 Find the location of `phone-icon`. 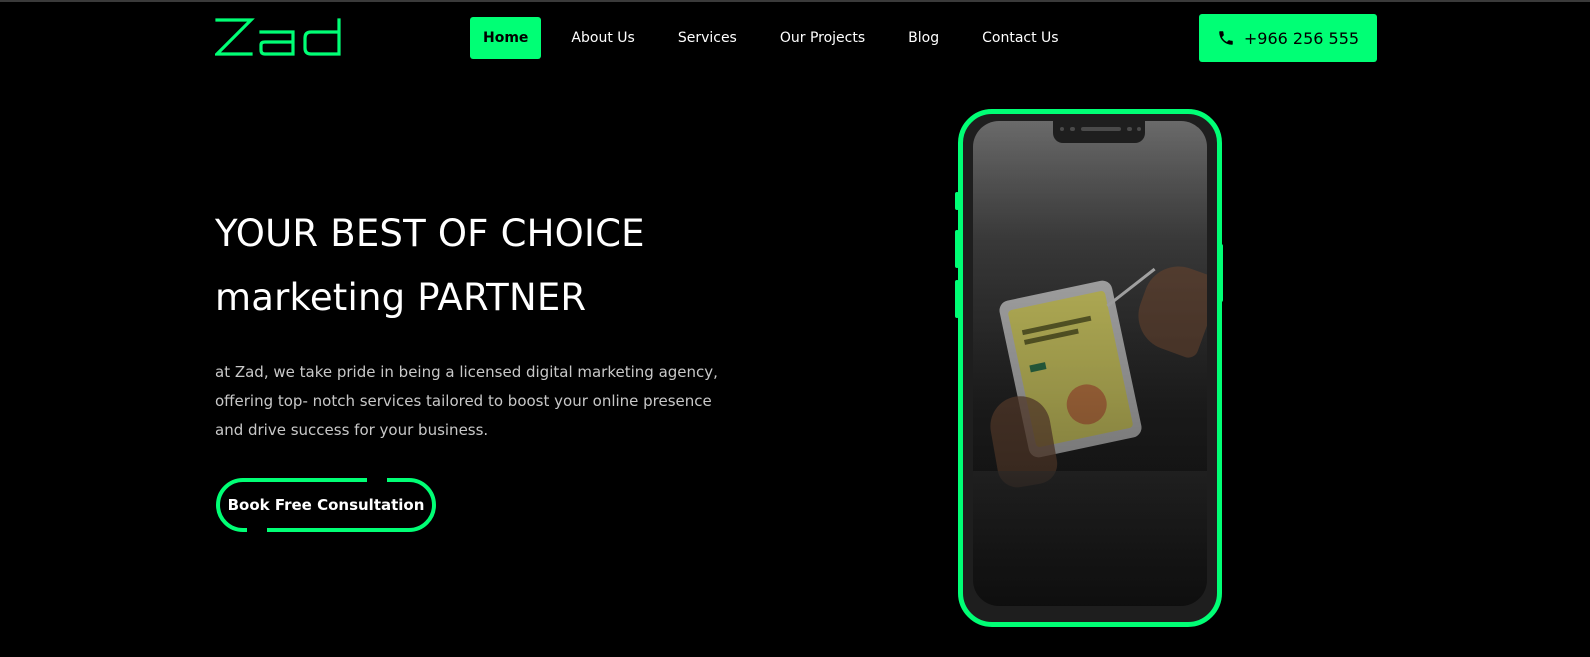

phone-icon is located at coordinates (1226, 38).